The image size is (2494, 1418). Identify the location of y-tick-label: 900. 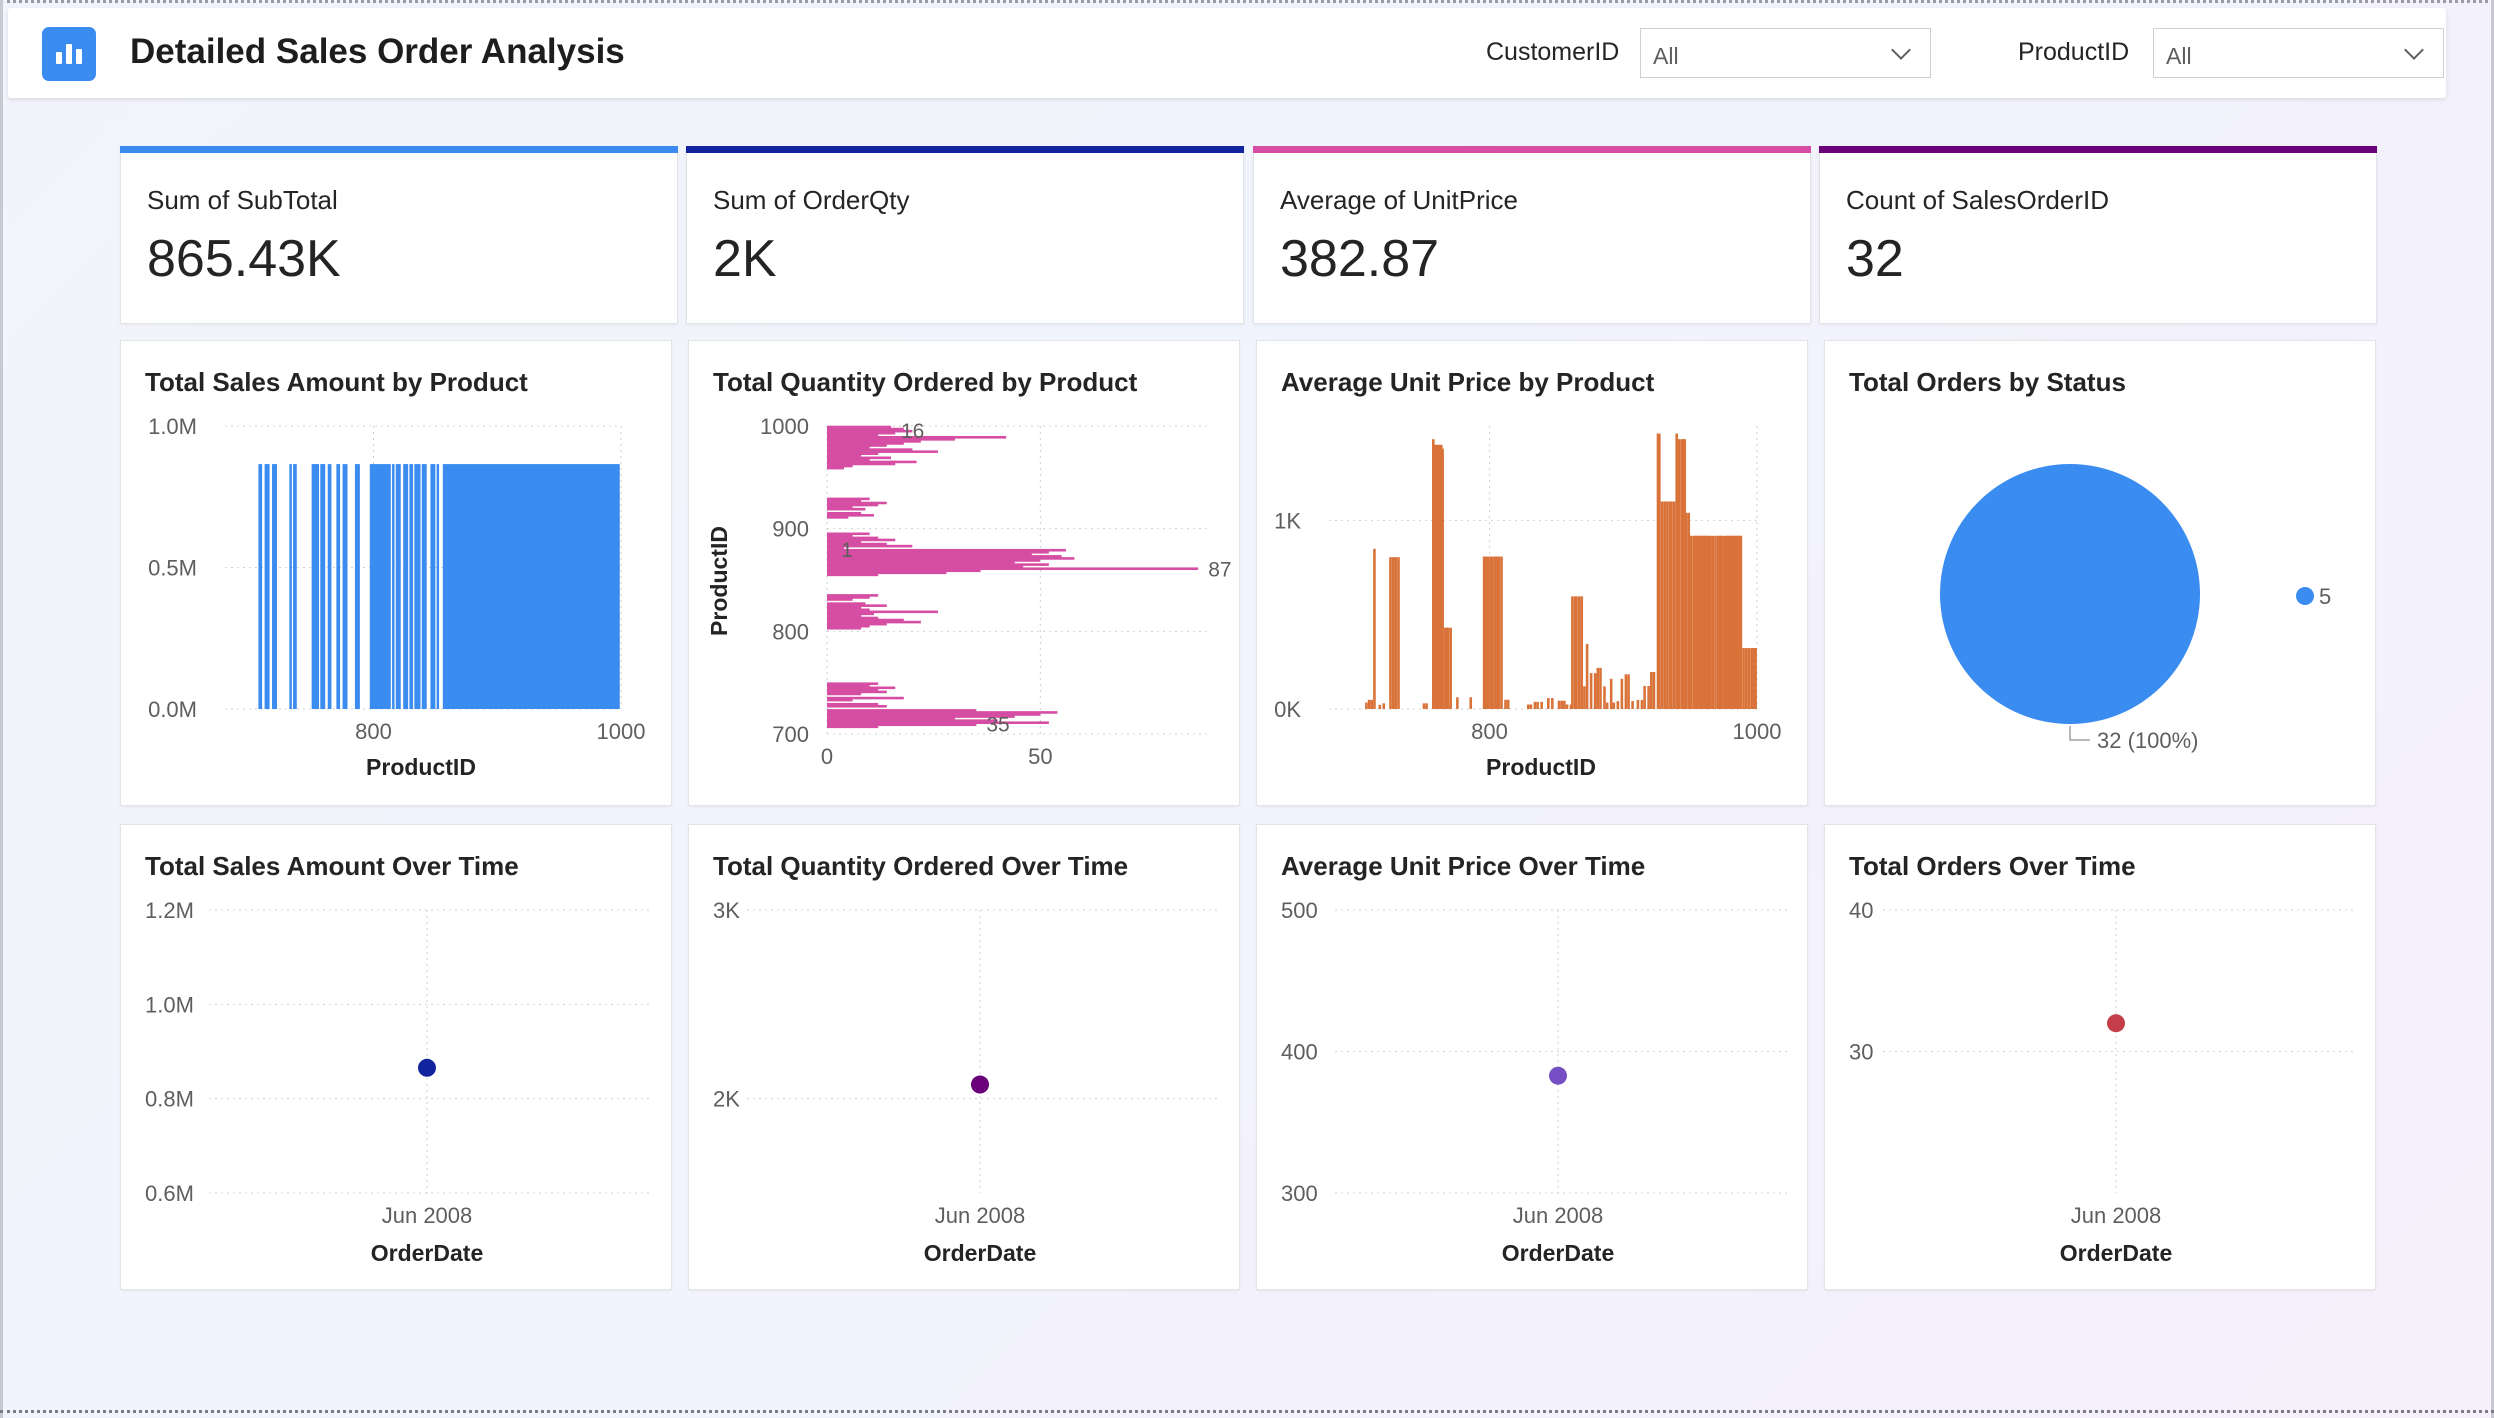
(790, 529).